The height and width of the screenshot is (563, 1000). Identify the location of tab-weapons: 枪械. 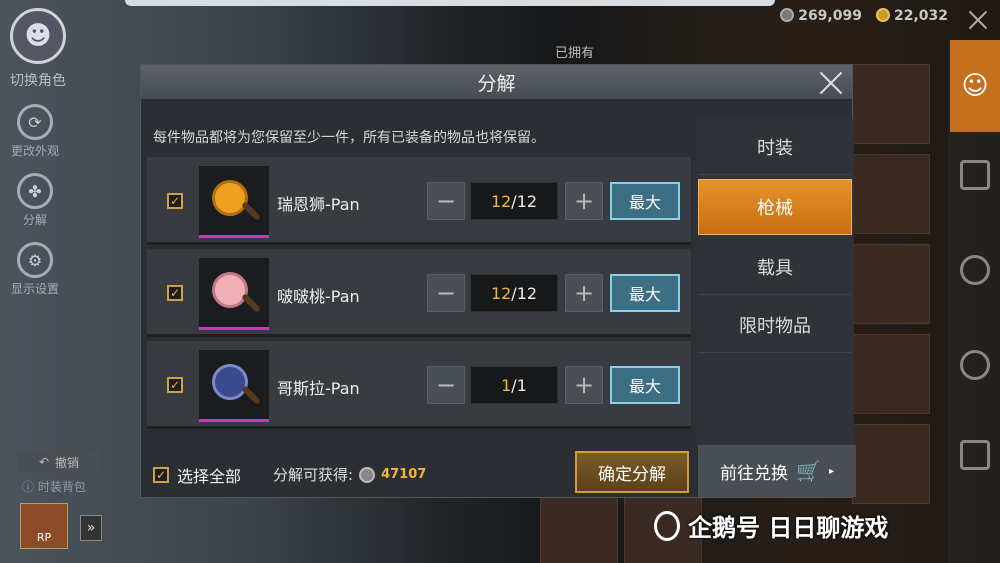
(775, 207).